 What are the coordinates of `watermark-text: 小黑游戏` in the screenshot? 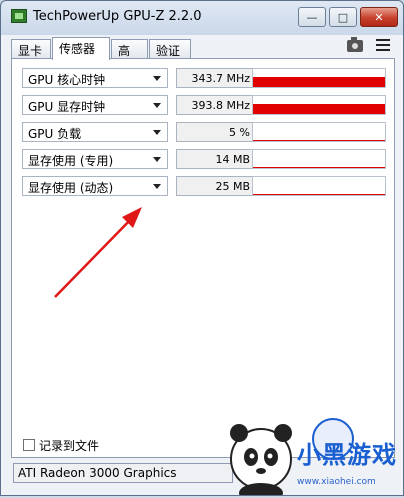 It's located at (347, 455).